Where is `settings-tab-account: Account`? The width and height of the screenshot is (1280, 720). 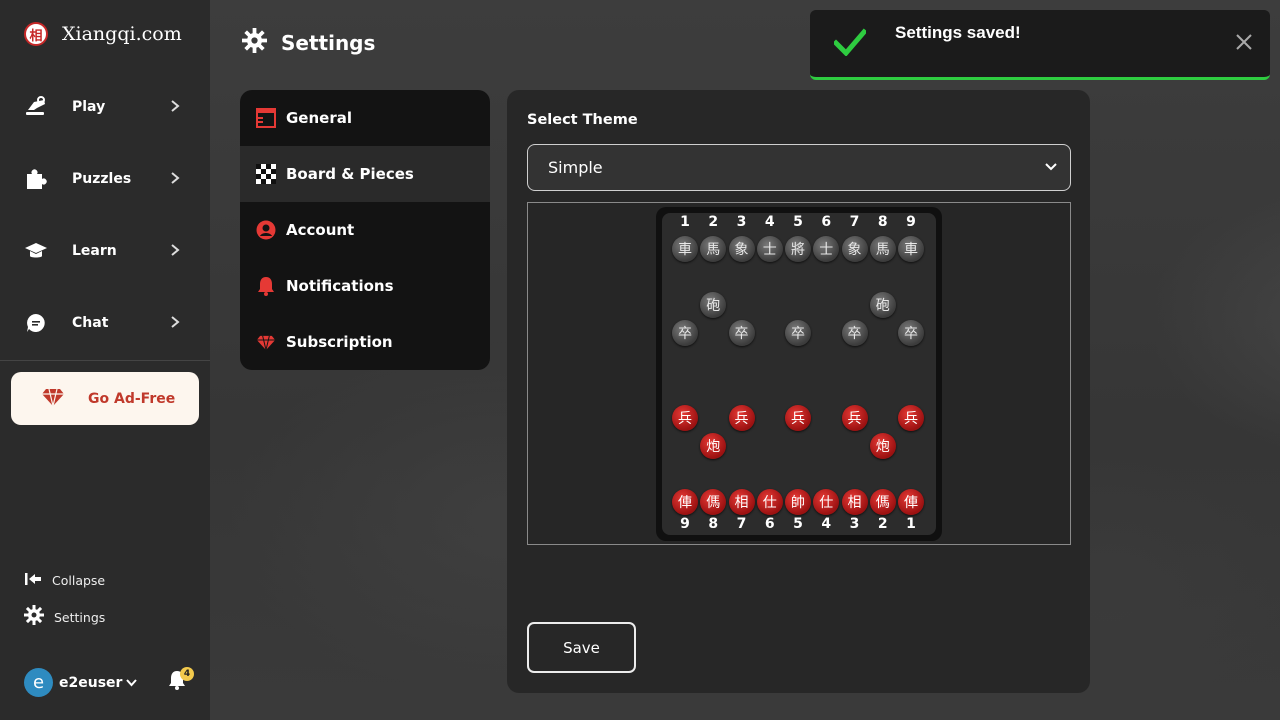 settings-tab-account: Account is located at coordinates (365, 230).